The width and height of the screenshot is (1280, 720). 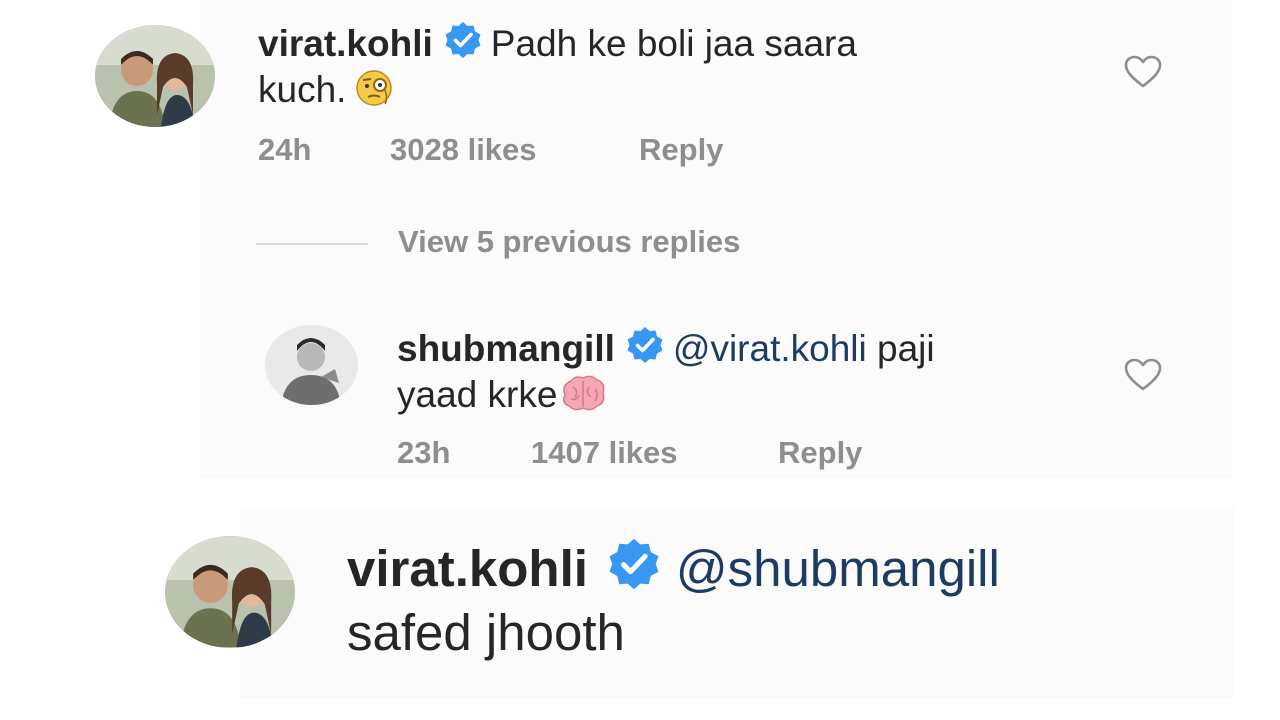 What do you see at coordinates (770, 348) in the screenshot?
I see `mention-link: @virat.kohli` at bounding box center [770, 348].